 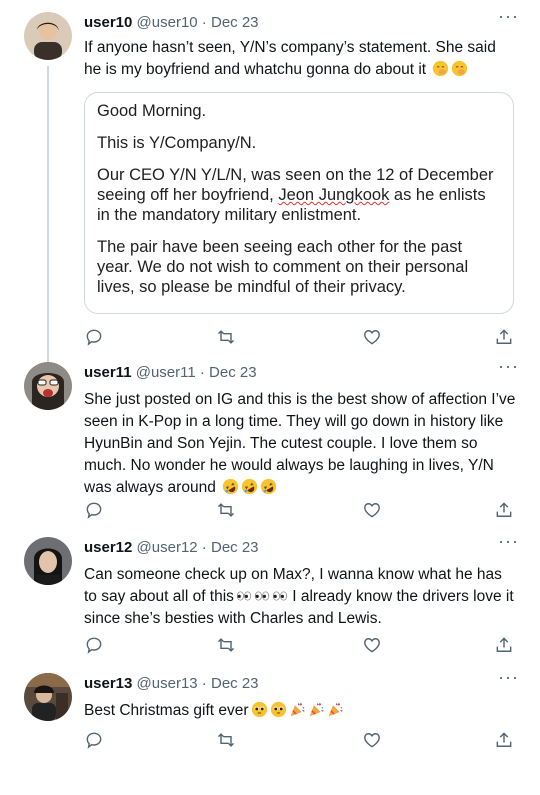 What do you see at coordinates (152, 111) in the screenshot?
I see `statement-greeting: Good Morning.` at bounding box center [152, 111].